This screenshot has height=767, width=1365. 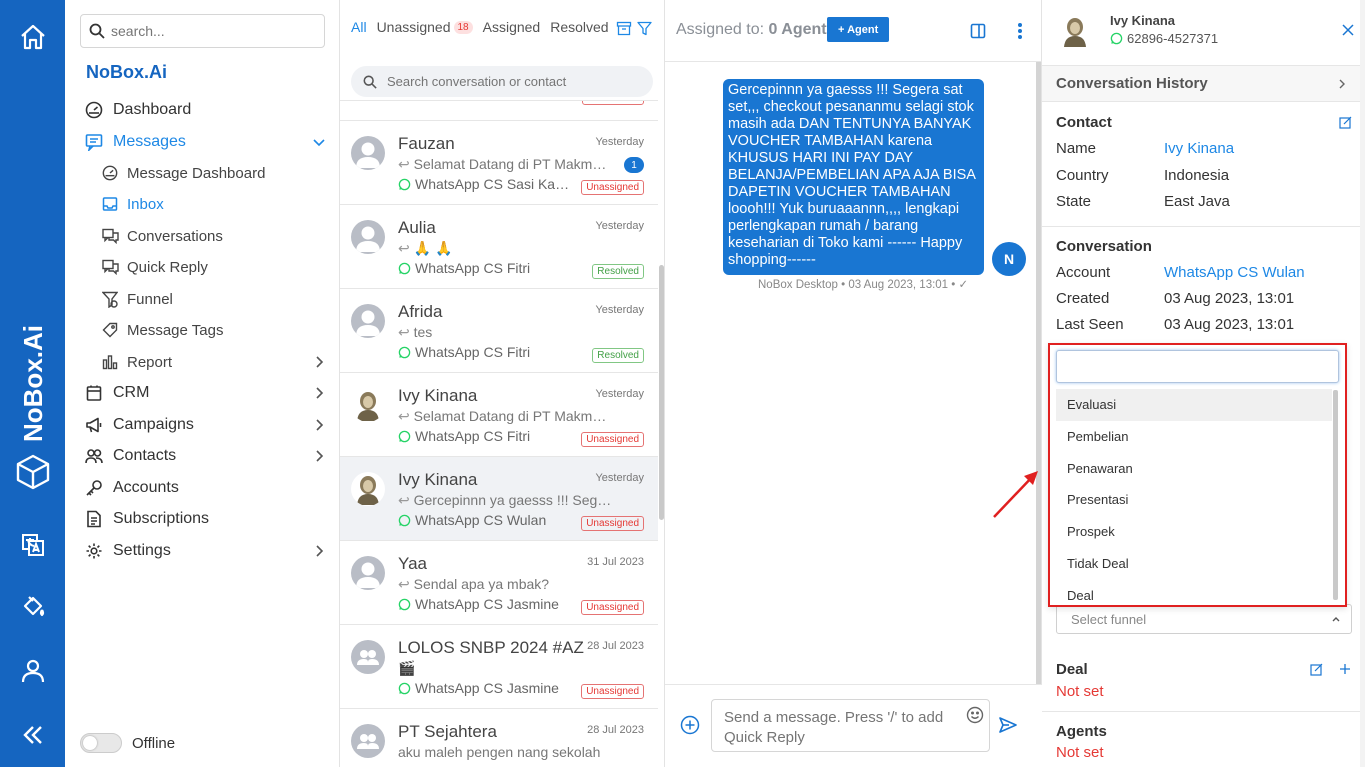 What do you see at coordinates (202, 267) in the screenshot?
I see `nav-quick-reply: Quick Reply` at bounding box center [202, 267].